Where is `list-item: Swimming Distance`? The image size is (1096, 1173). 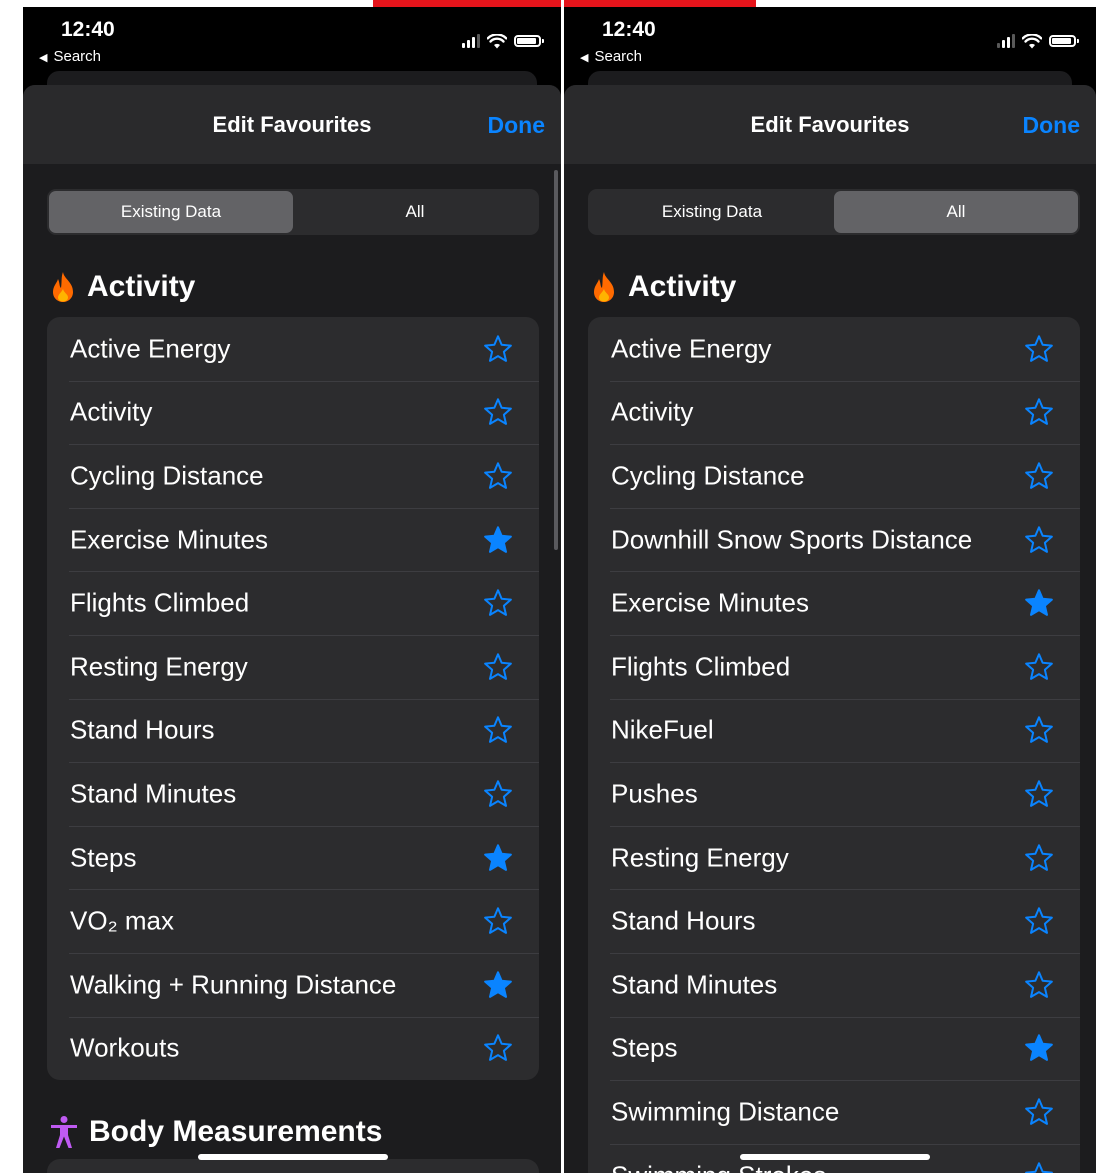 list-item: Swimming Distance is located at coordinates (834, 1112).